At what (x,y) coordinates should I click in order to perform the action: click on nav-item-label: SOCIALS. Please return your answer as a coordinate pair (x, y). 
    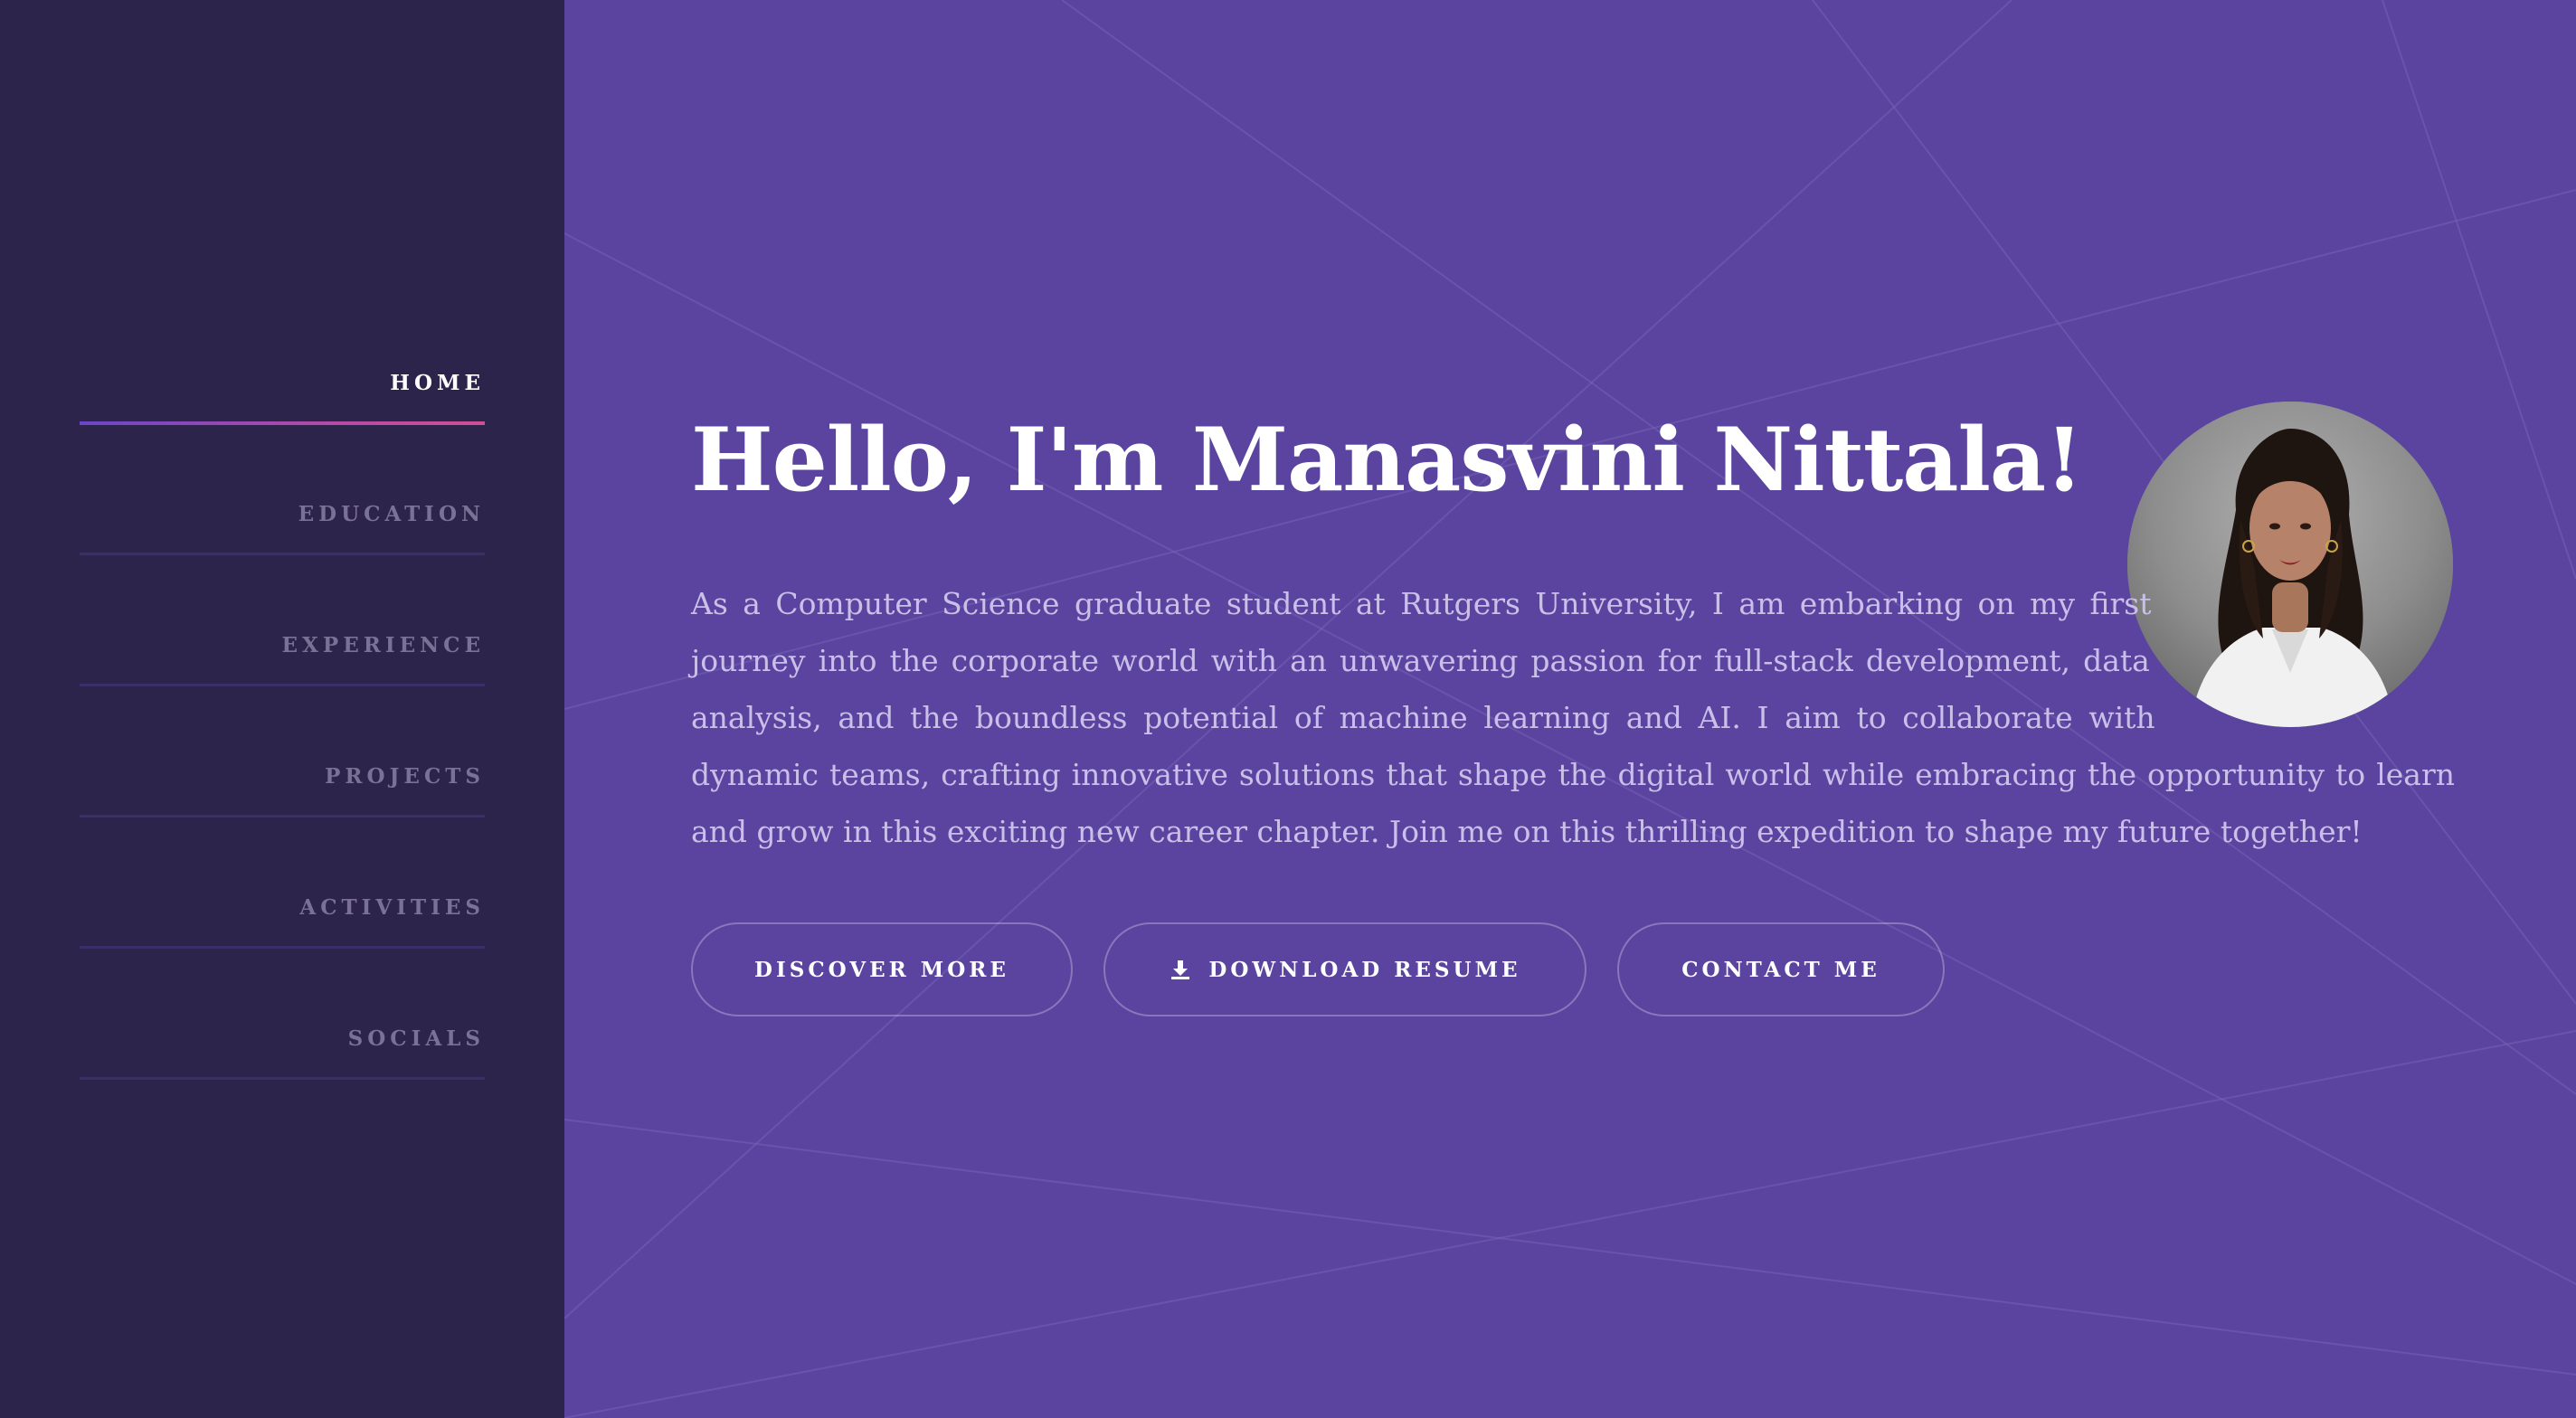
    Looking at the image, I should click on (416, 1038).